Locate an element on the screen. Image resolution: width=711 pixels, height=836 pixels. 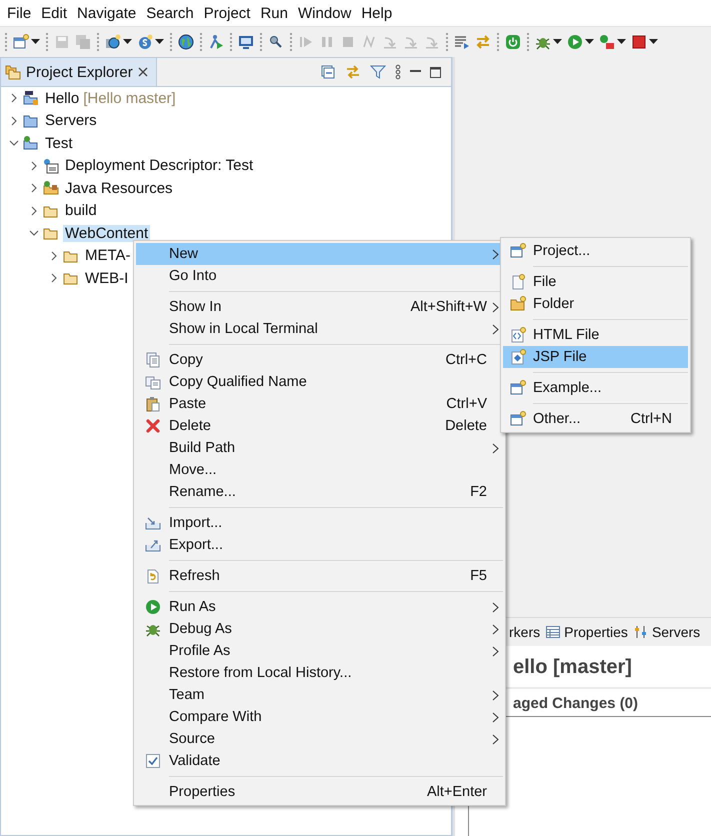
tree-item: Hello is located at coordinates (62, 98).